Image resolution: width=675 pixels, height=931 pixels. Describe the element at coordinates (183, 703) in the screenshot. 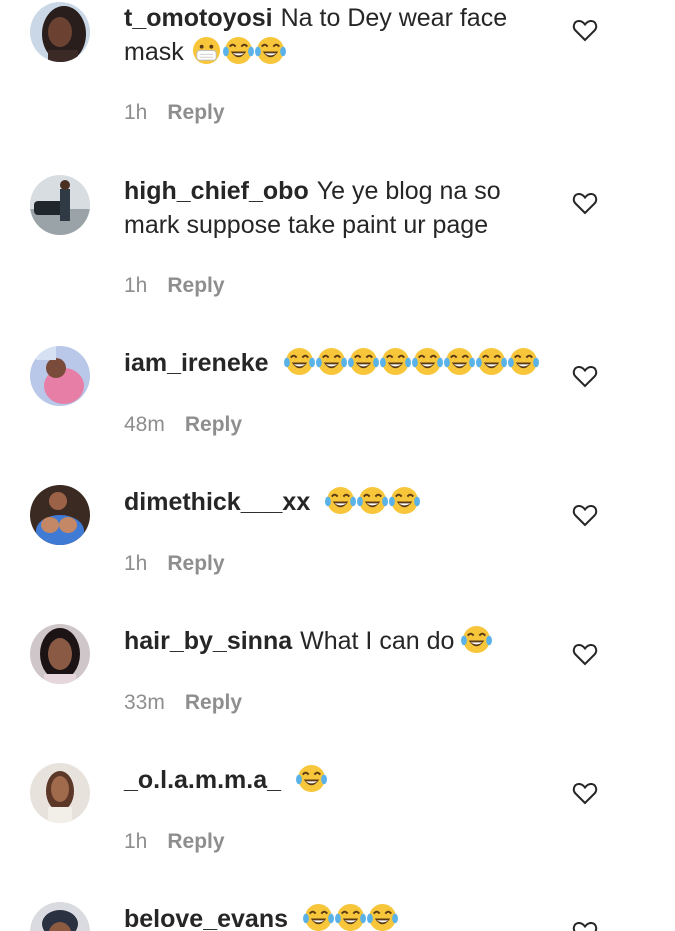

I see `comment-meta: 33m Reply` at that location.